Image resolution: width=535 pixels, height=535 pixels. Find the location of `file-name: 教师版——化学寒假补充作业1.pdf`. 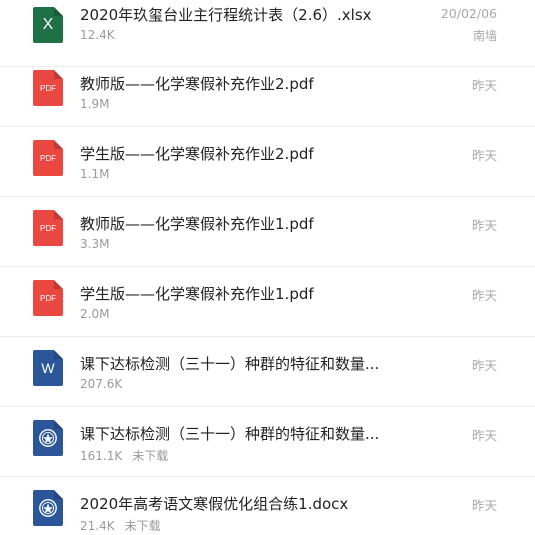

file-name: 教师版——化学寒假补充作业1.pdf is located at coordinates (197, 224).